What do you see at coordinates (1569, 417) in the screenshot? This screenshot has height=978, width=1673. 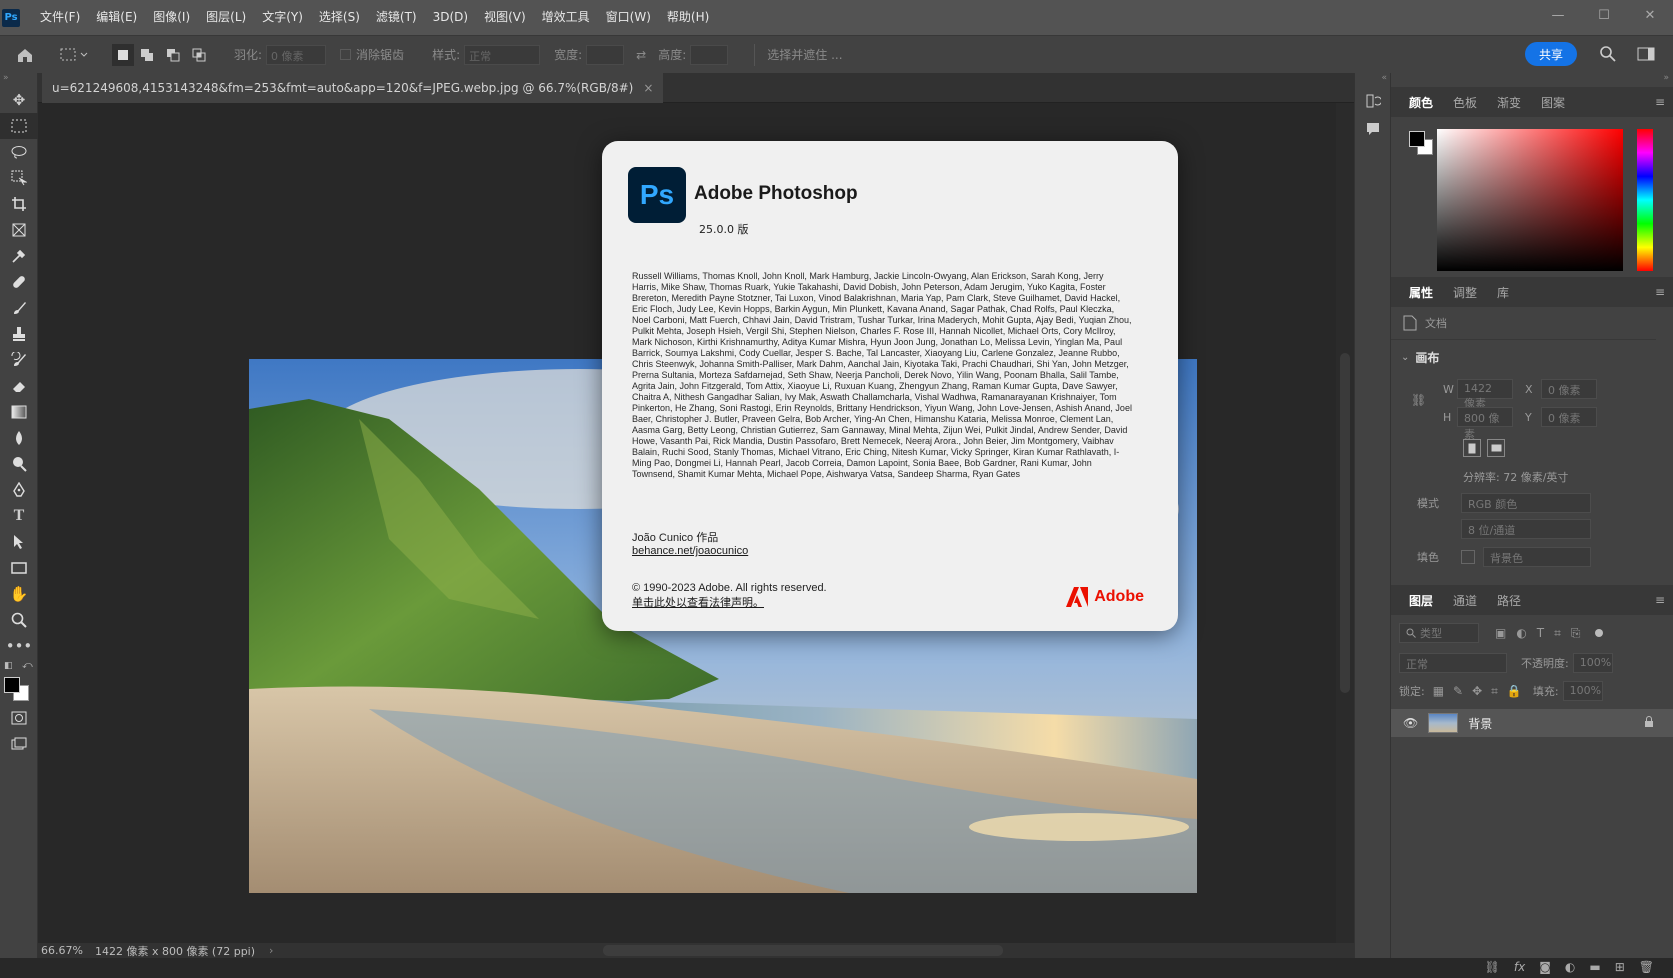 I see `canvas-y-input: 0 像素` at bounding box center [1569, 417].